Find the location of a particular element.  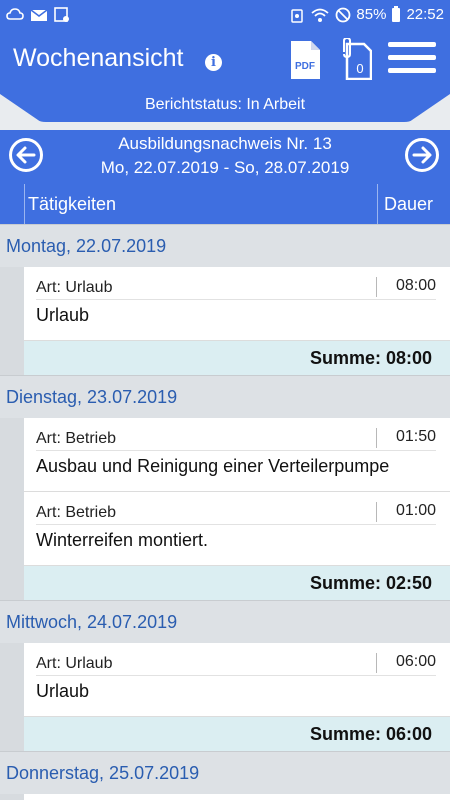

attachment-count: 0 is located at coordinates (359, 68).